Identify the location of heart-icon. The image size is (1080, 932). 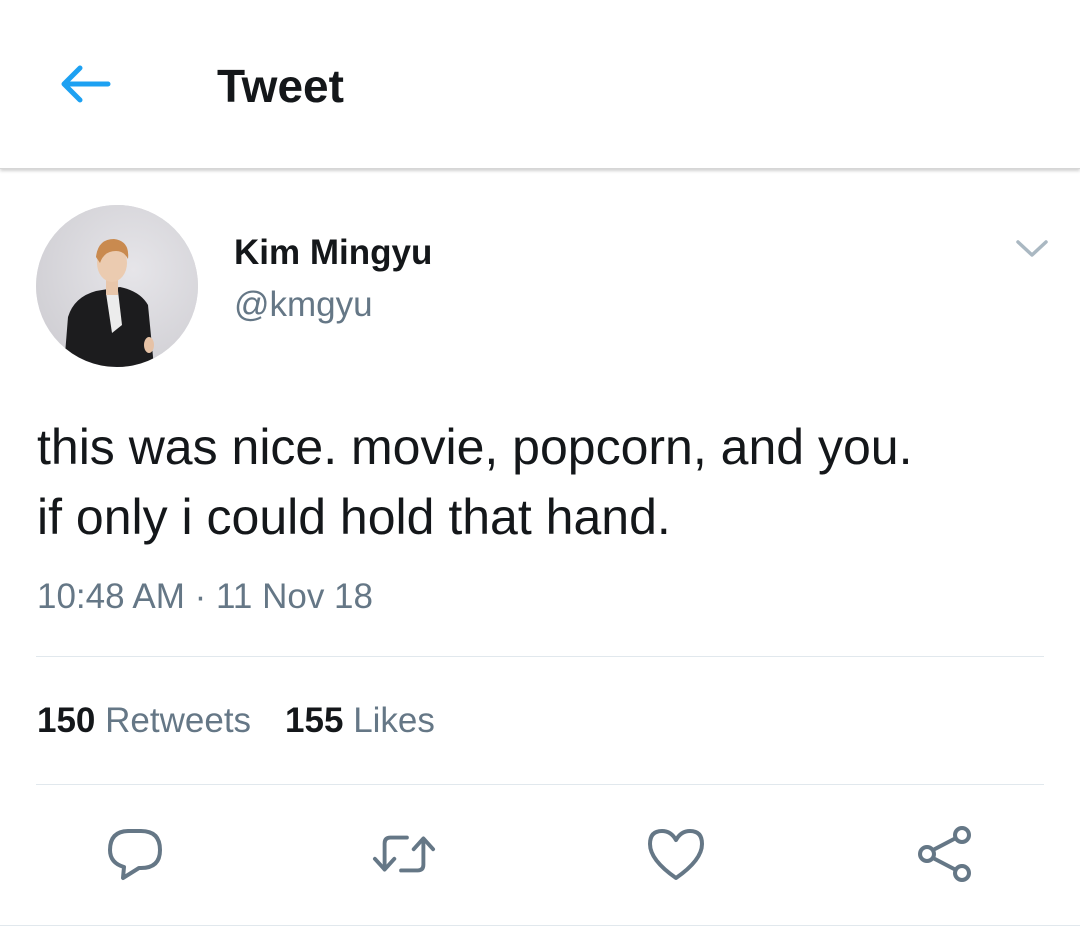
(676, 854).